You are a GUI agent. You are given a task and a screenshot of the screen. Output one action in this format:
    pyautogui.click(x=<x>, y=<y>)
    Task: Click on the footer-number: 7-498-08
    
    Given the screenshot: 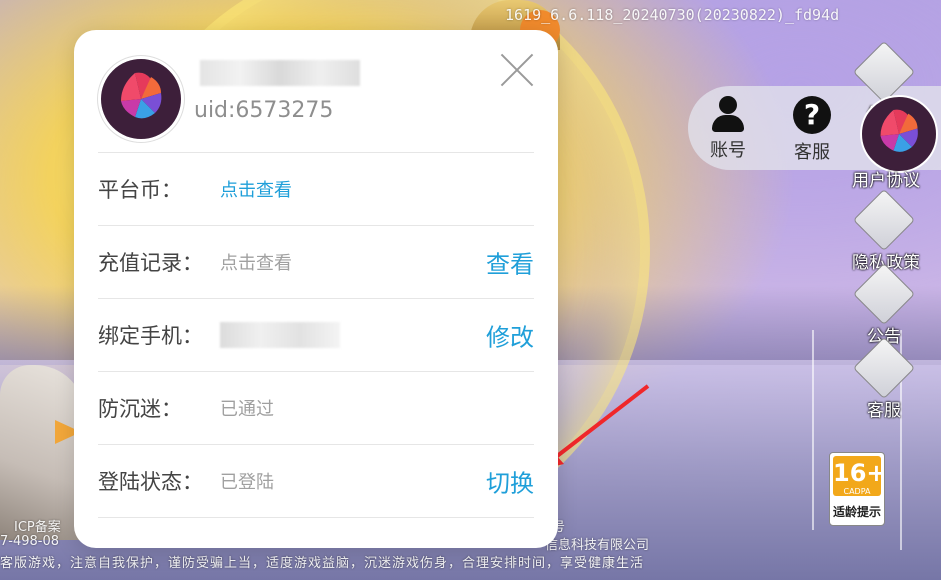 What is the action you would take?
    pyautogui.click(x=30, y=541)
    